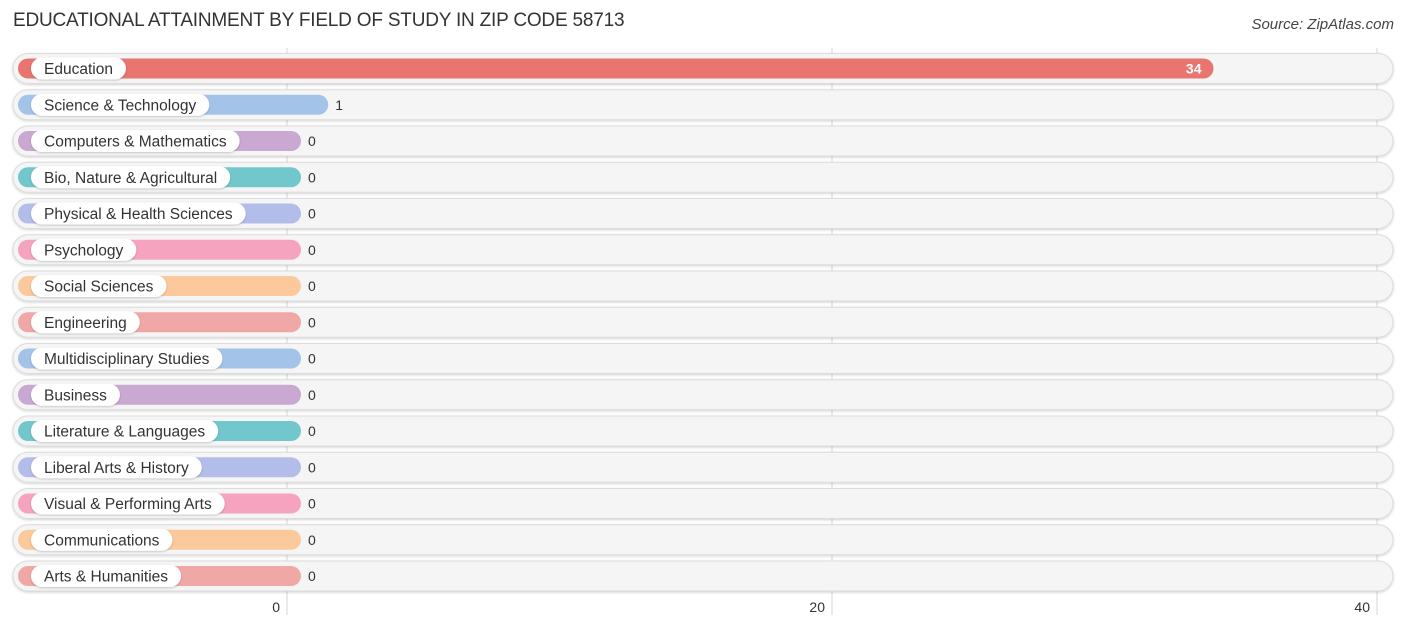  I want to click on bar-row: Social Sciences 0, so click(703, 286).